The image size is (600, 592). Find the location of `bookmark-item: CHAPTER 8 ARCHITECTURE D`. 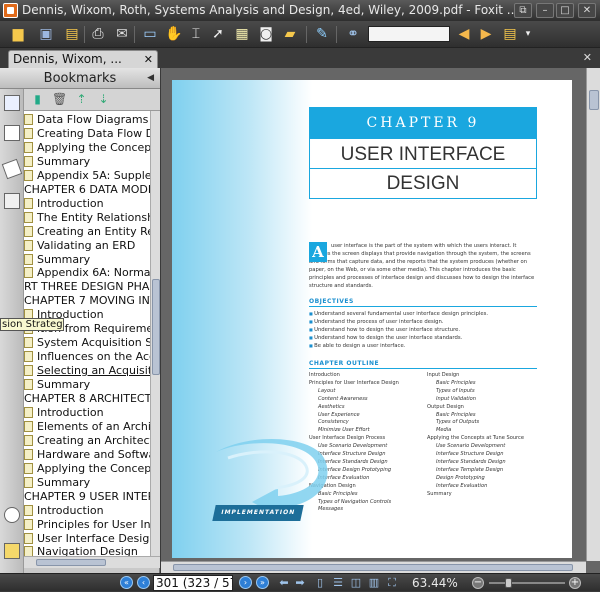

bookmark-item: CHAPTER 8 ARCHITECTURE D is located at coordinates (87, 399).